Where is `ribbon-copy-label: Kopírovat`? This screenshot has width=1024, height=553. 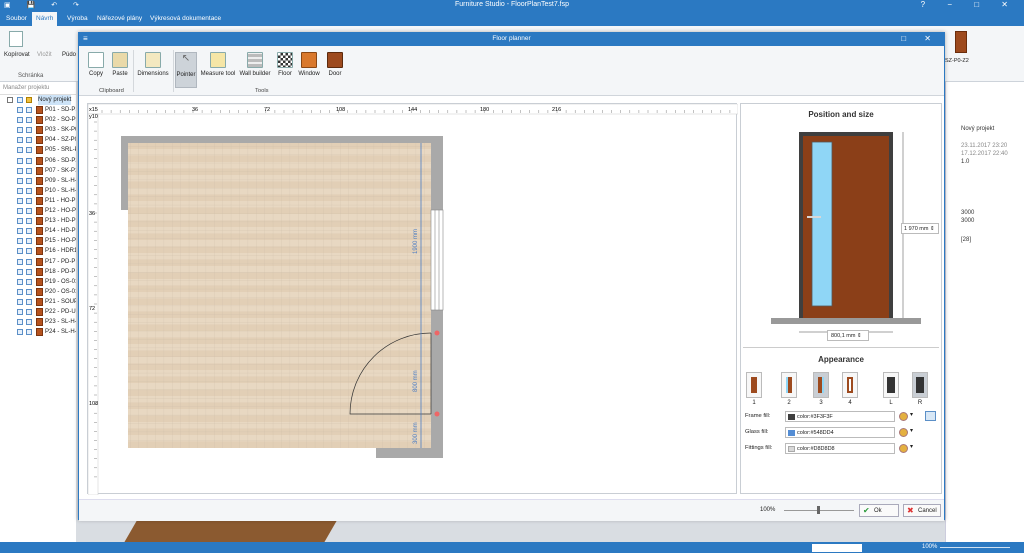 ribbon-copy-label: Kopírovat is located at coordinates (17, 55).